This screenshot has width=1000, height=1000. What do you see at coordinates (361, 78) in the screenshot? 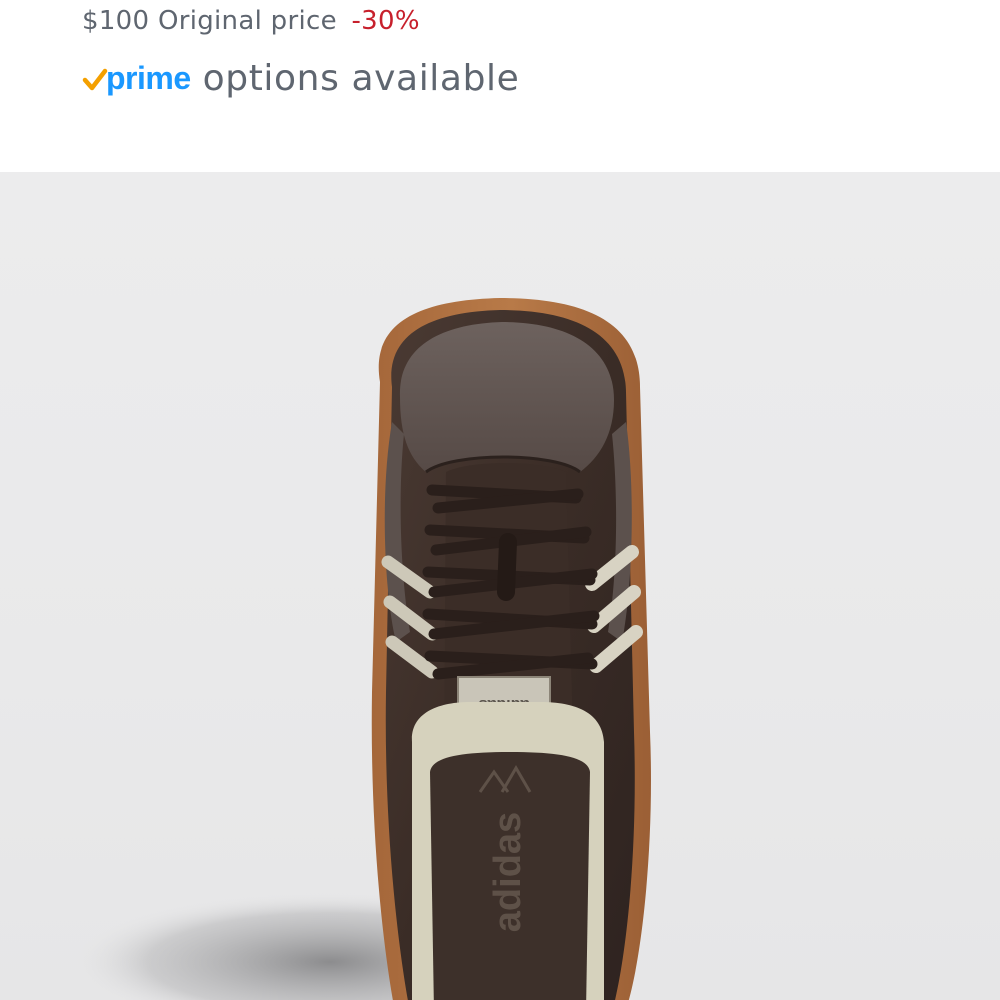
I see `prime-options-text: options available` at bounding box center [361, 78].